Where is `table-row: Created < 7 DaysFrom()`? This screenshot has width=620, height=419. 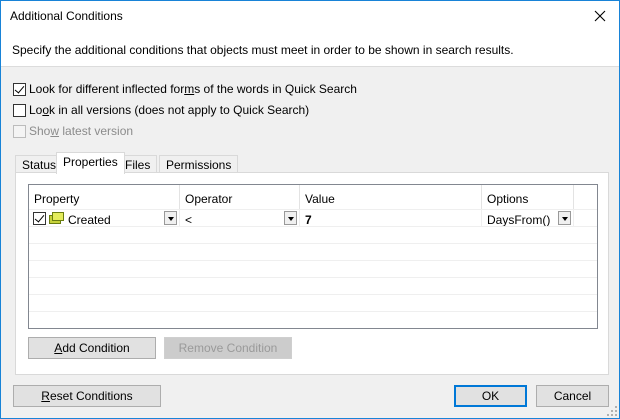 table-row: Created < 7 DaysFrom() is located at coordinates (313, 218).